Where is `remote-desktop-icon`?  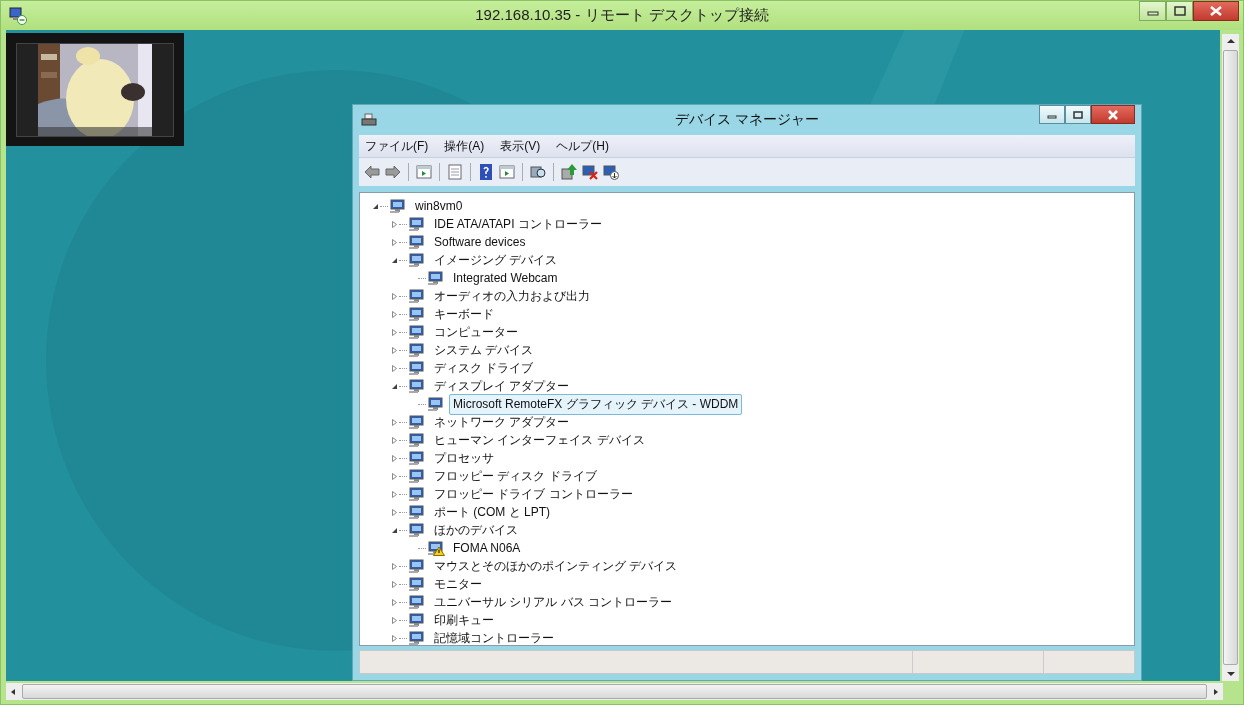 remote-desktop-icon is located at coordinates (18, 15).